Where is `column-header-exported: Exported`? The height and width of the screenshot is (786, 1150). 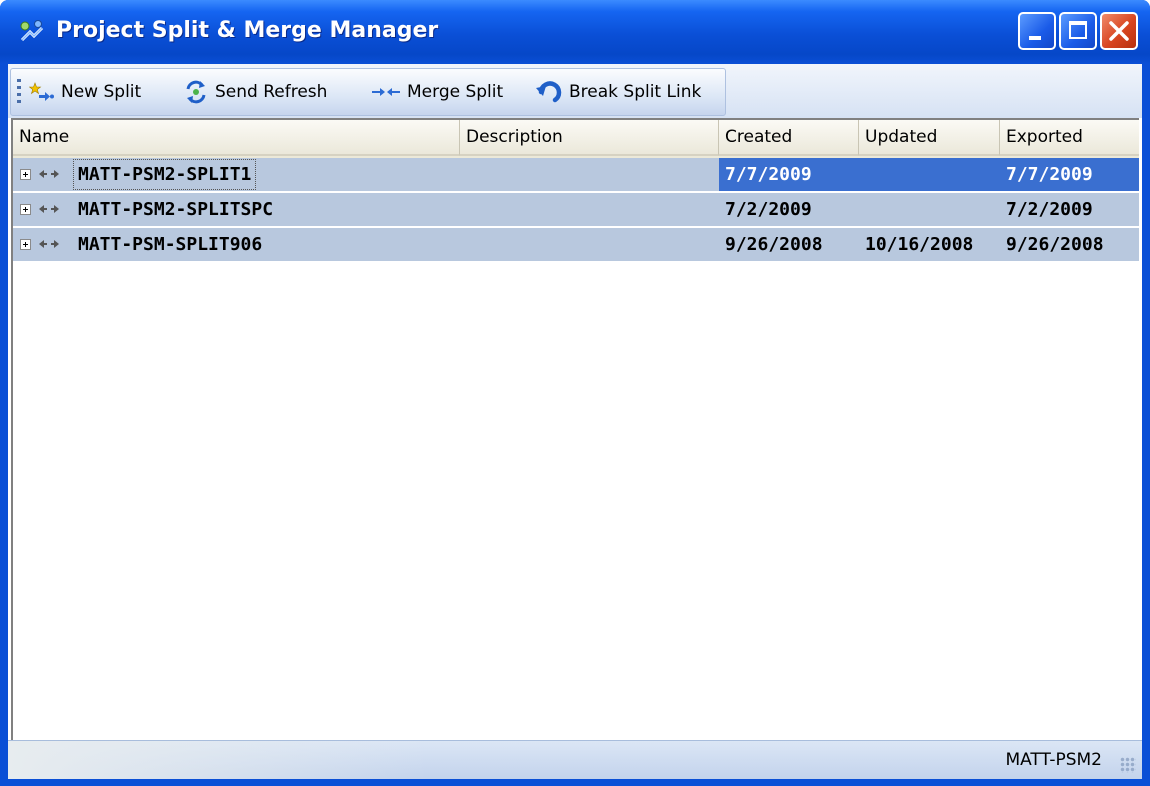
column-header-exported: Exported is located at coordinates (1069, 138).